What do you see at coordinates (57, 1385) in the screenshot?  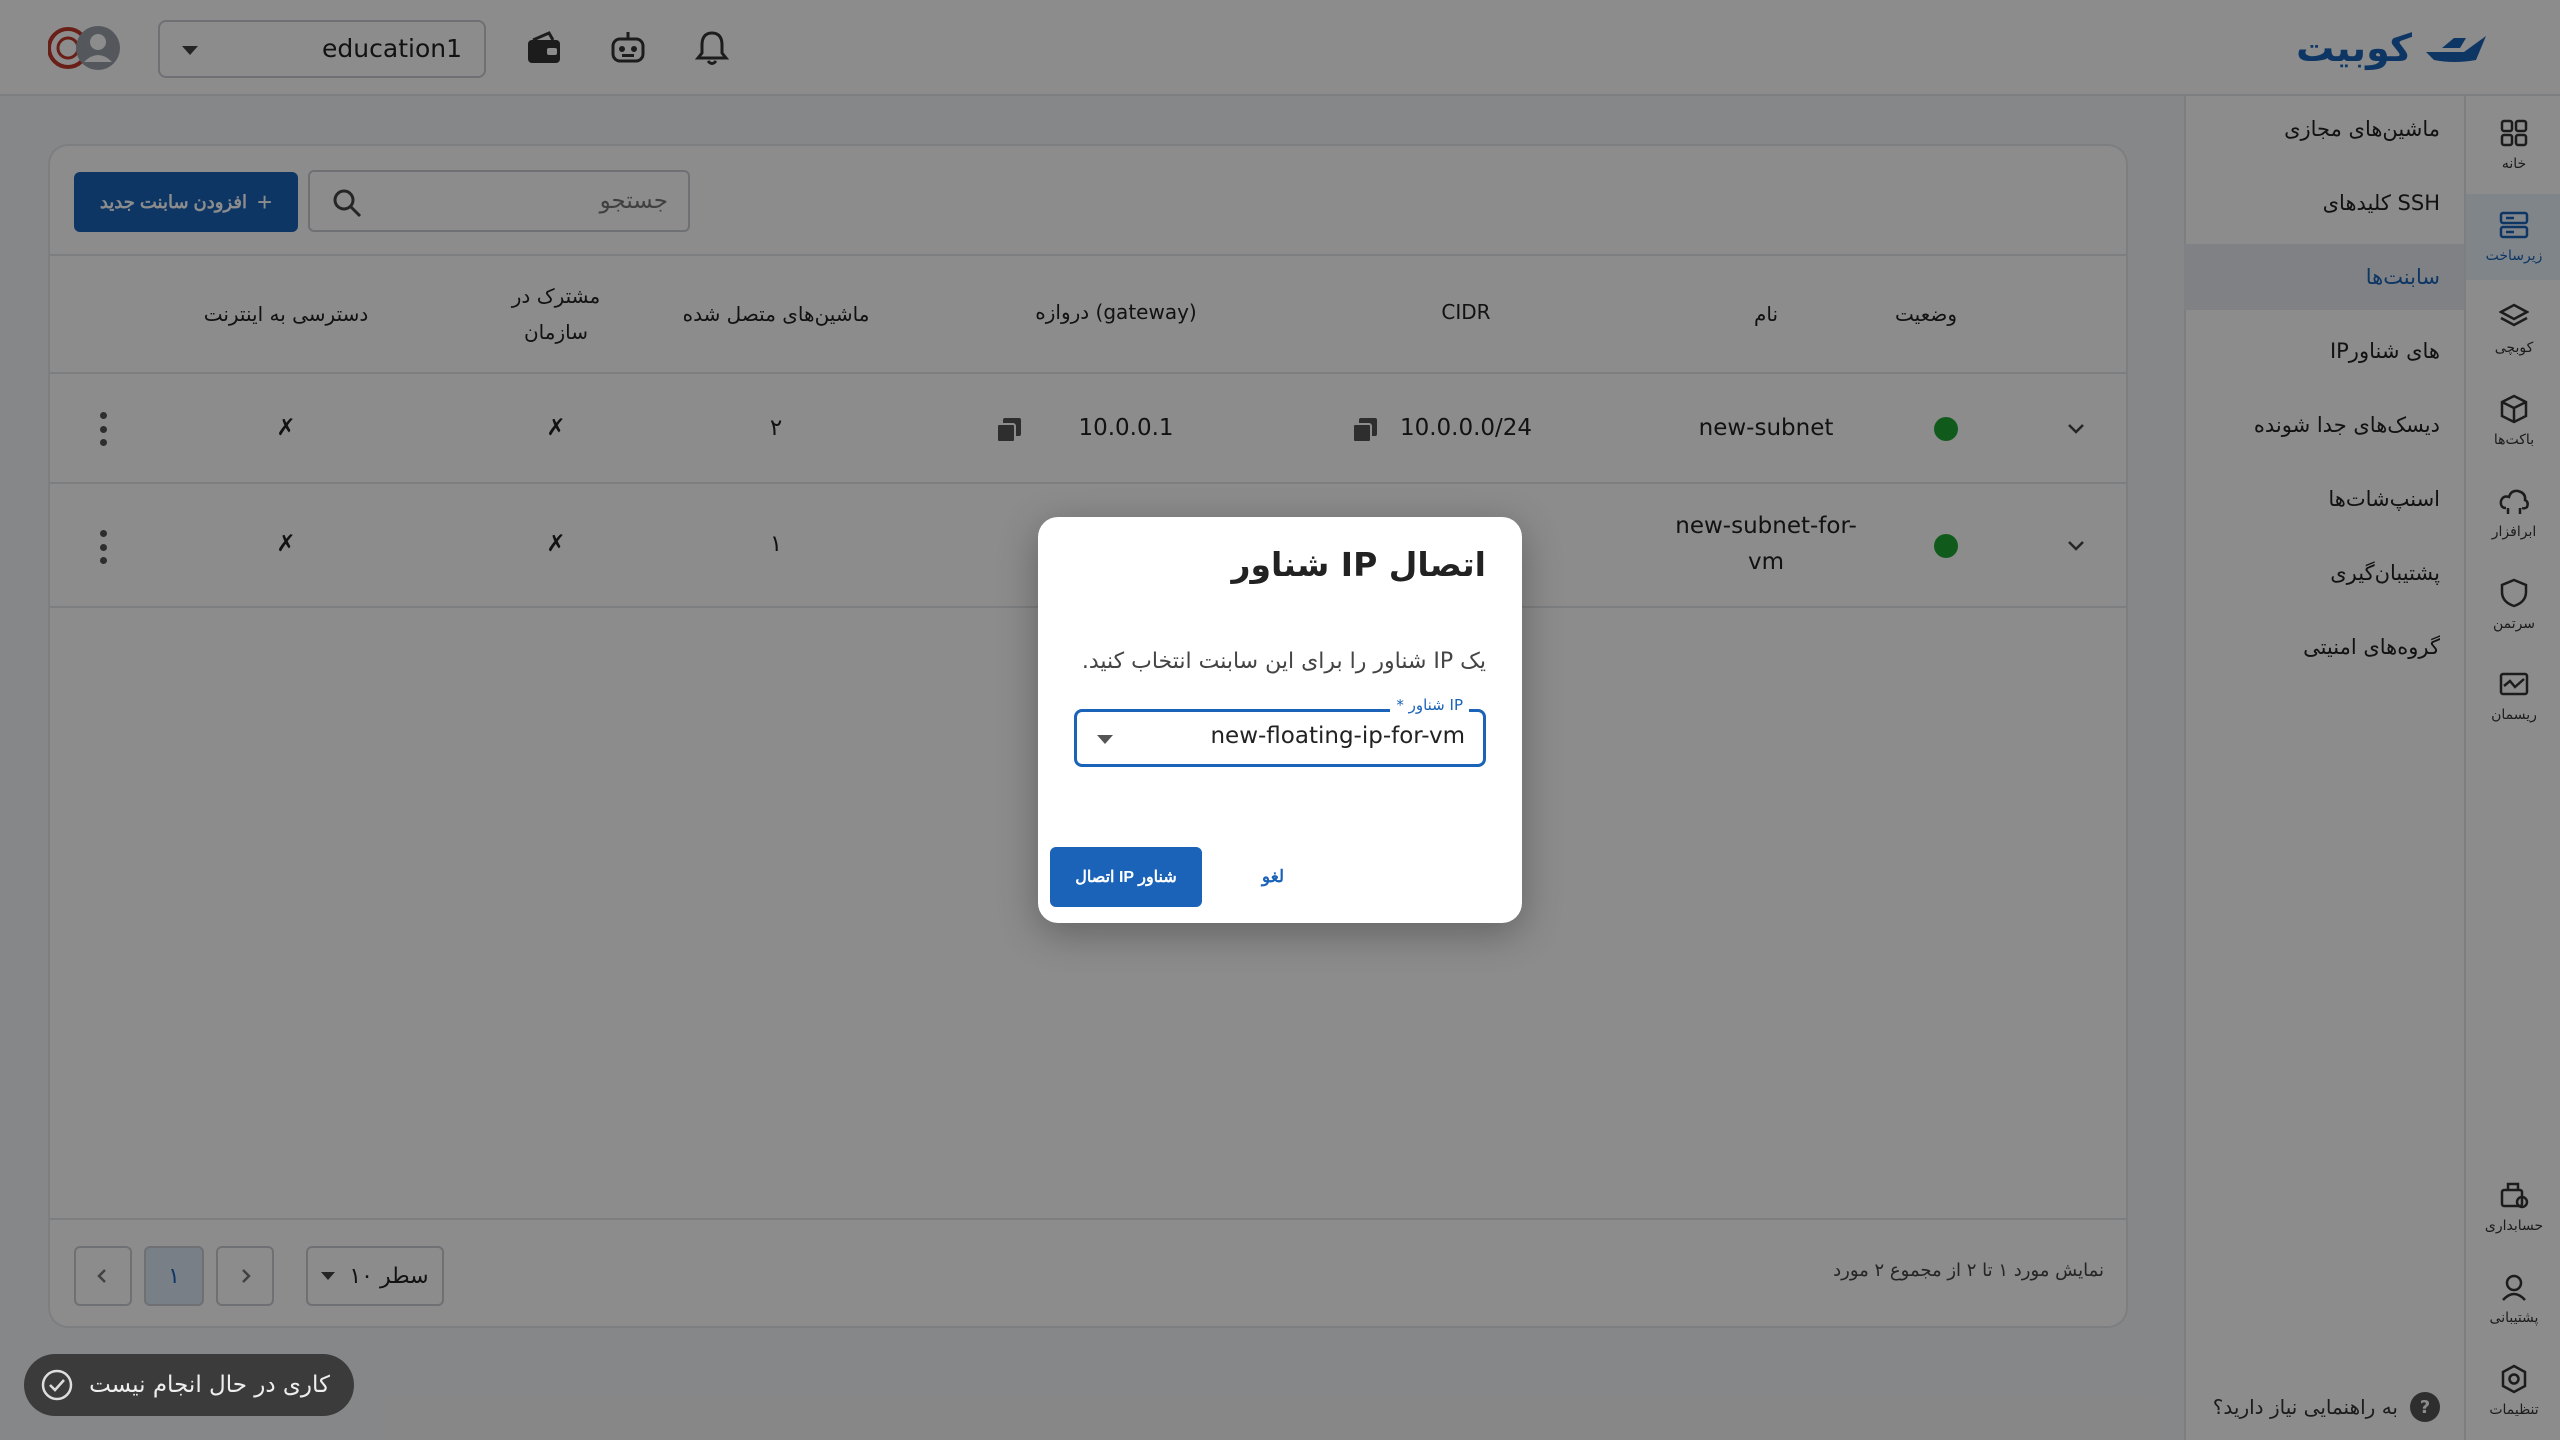 I see `check-circle-icon` at bounding box center [57, 1385].